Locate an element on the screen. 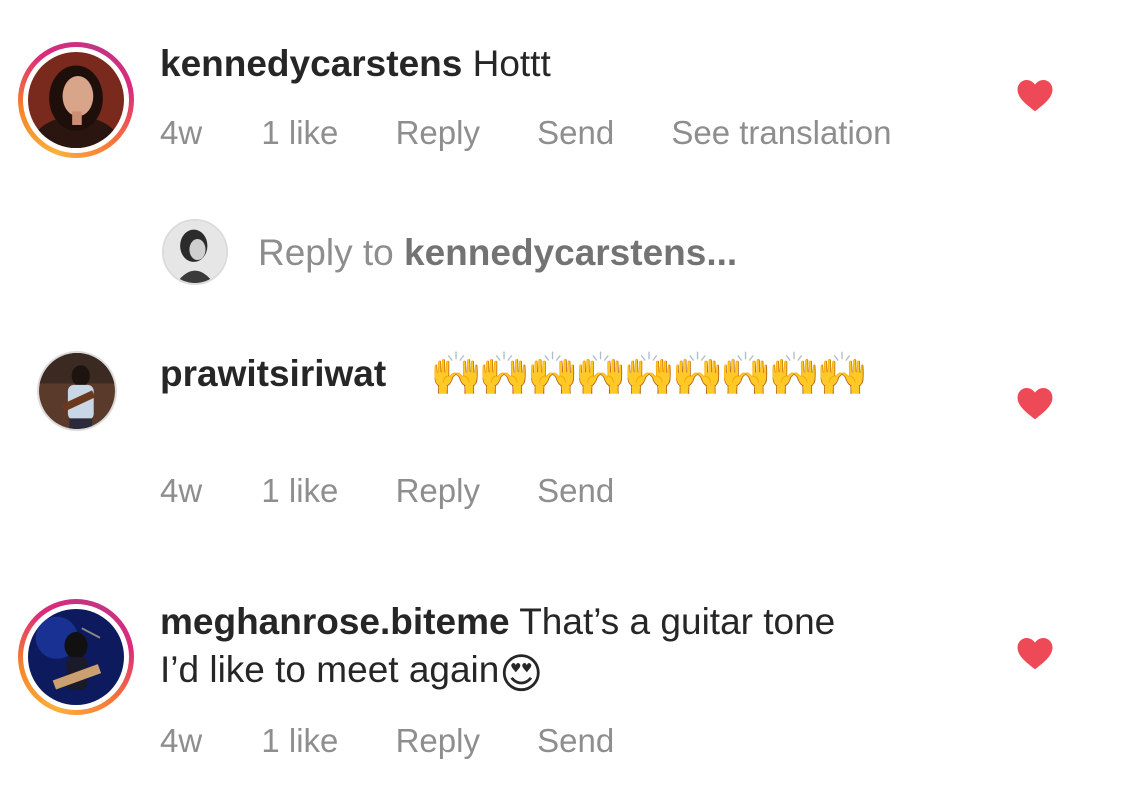 This screenshot has width=1125, height=796. username-link: prawitsiriwat is located at coordinates (273, 373).